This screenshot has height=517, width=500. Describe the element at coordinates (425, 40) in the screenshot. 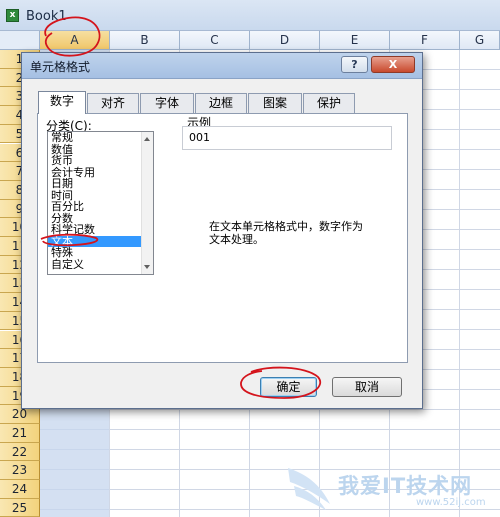

I see `column-header-f: F` at that location.